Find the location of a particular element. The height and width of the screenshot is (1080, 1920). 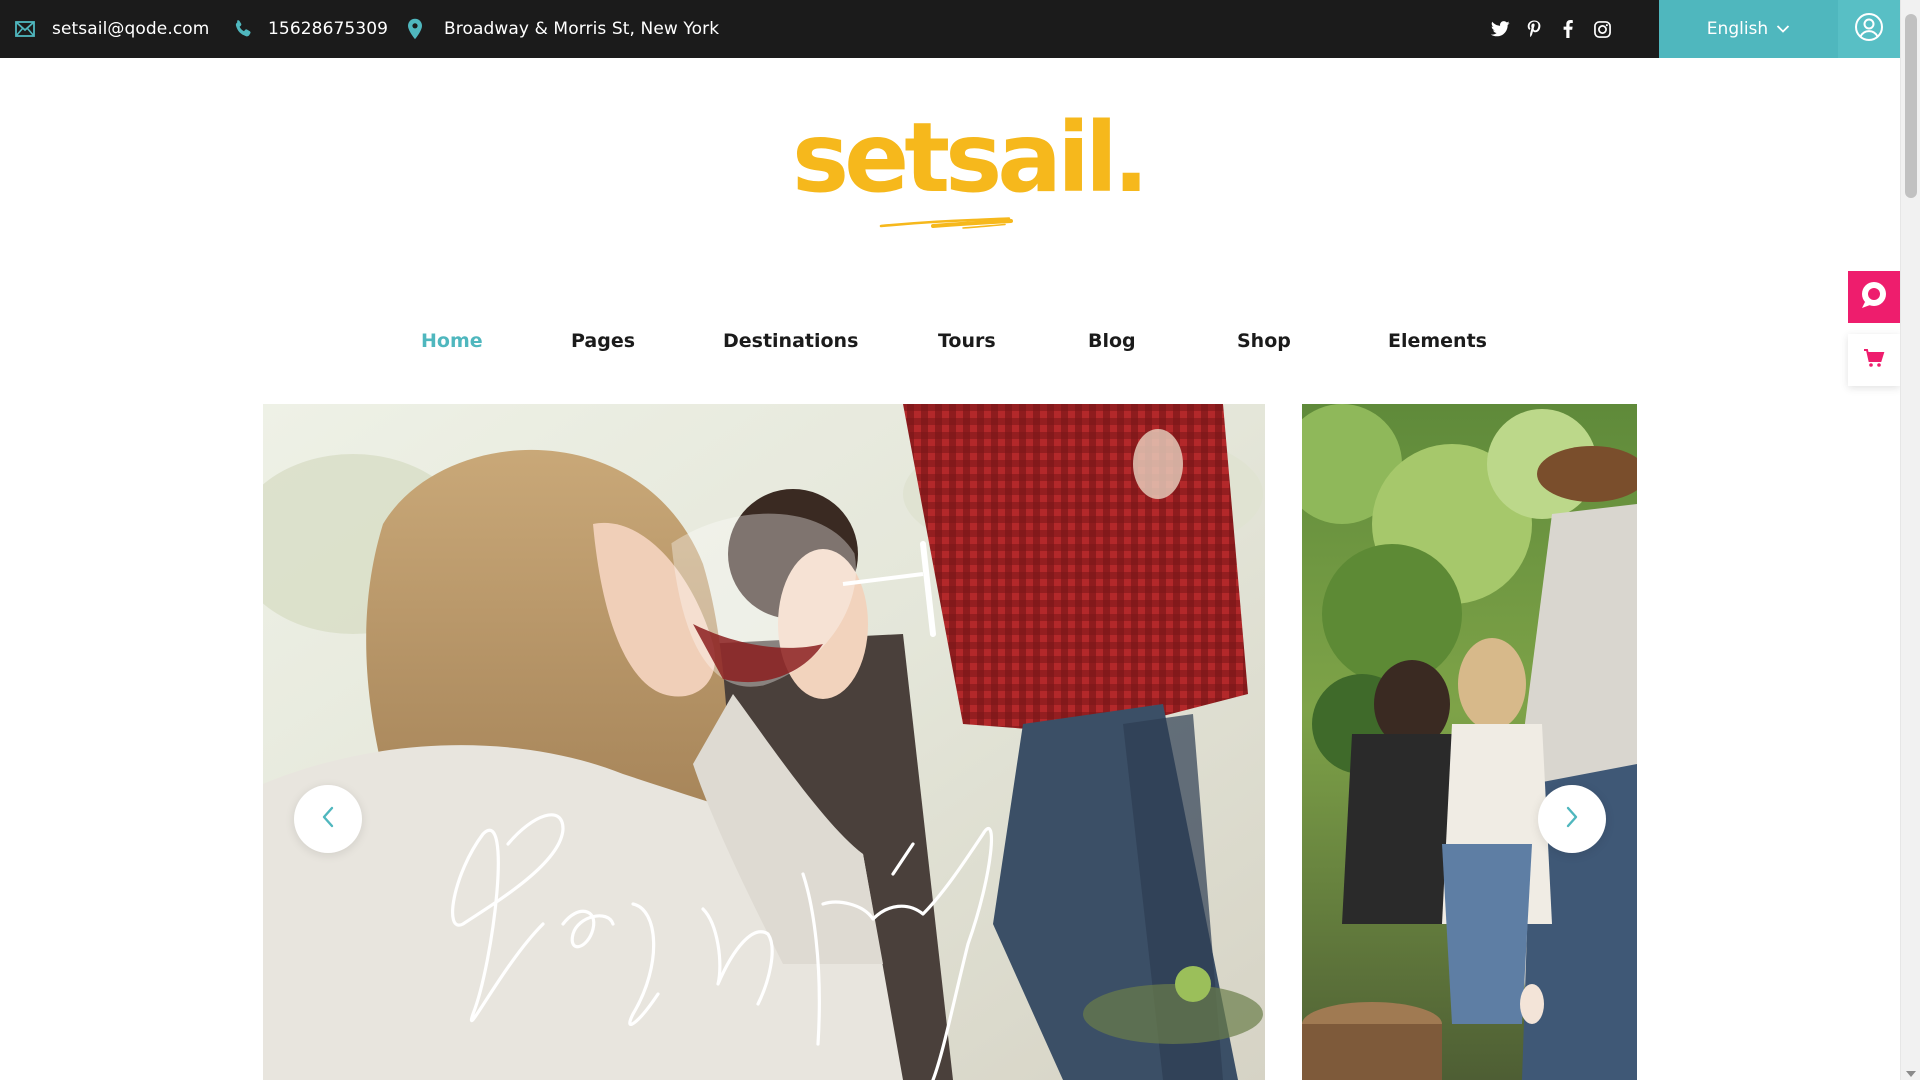

hero-photo-friends-picnic is located at coordinates (1469, 742).